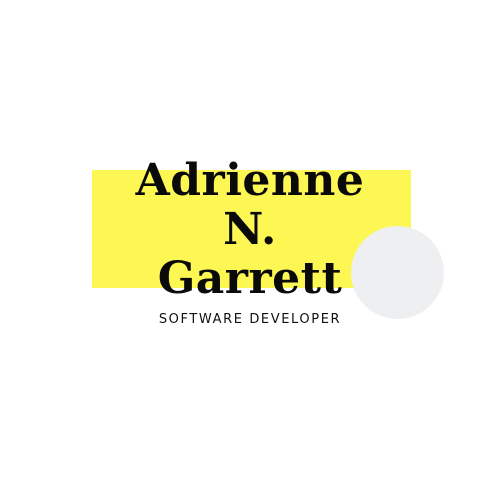 This screenshot has height=500, width=500. Describe the element at coordinates (250, 278) in the screenshot. I see `name-last: Garrett` at that location.